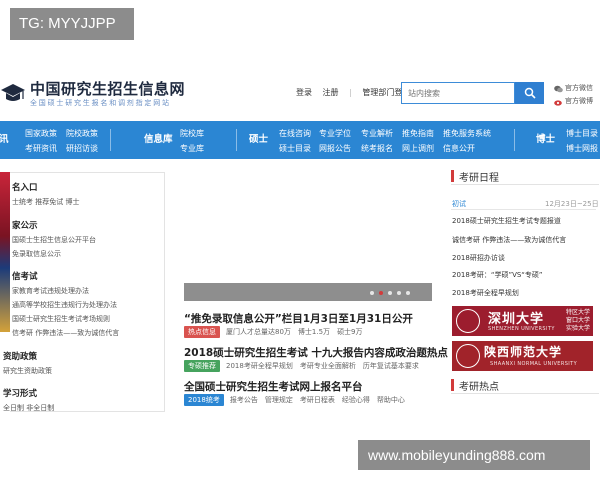  I want to click on headline-3: 全国硕士研究生招生考试网上报名平台, so click(273, 386).